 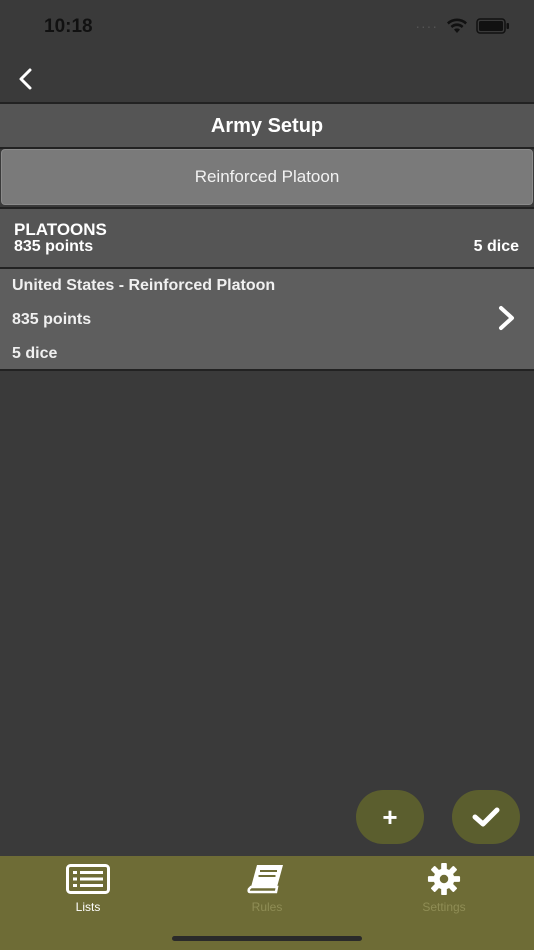 What do you see at coordinates (426, 26) in the screenshot?
I see `cellular-signal-icon: ····` at bounding box center [426, 26].